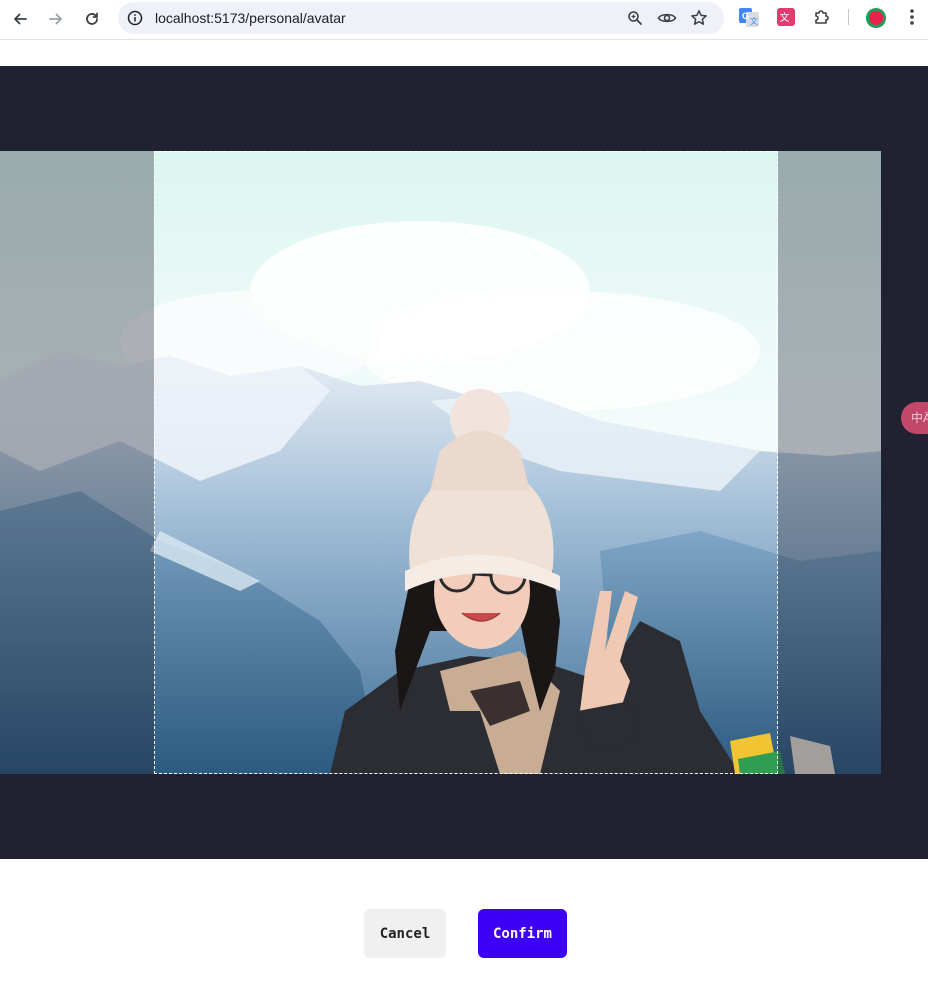 Image resolution: width=928 pixels, height=999 pixels. I want to click on eye-icon, so click(667, 18).